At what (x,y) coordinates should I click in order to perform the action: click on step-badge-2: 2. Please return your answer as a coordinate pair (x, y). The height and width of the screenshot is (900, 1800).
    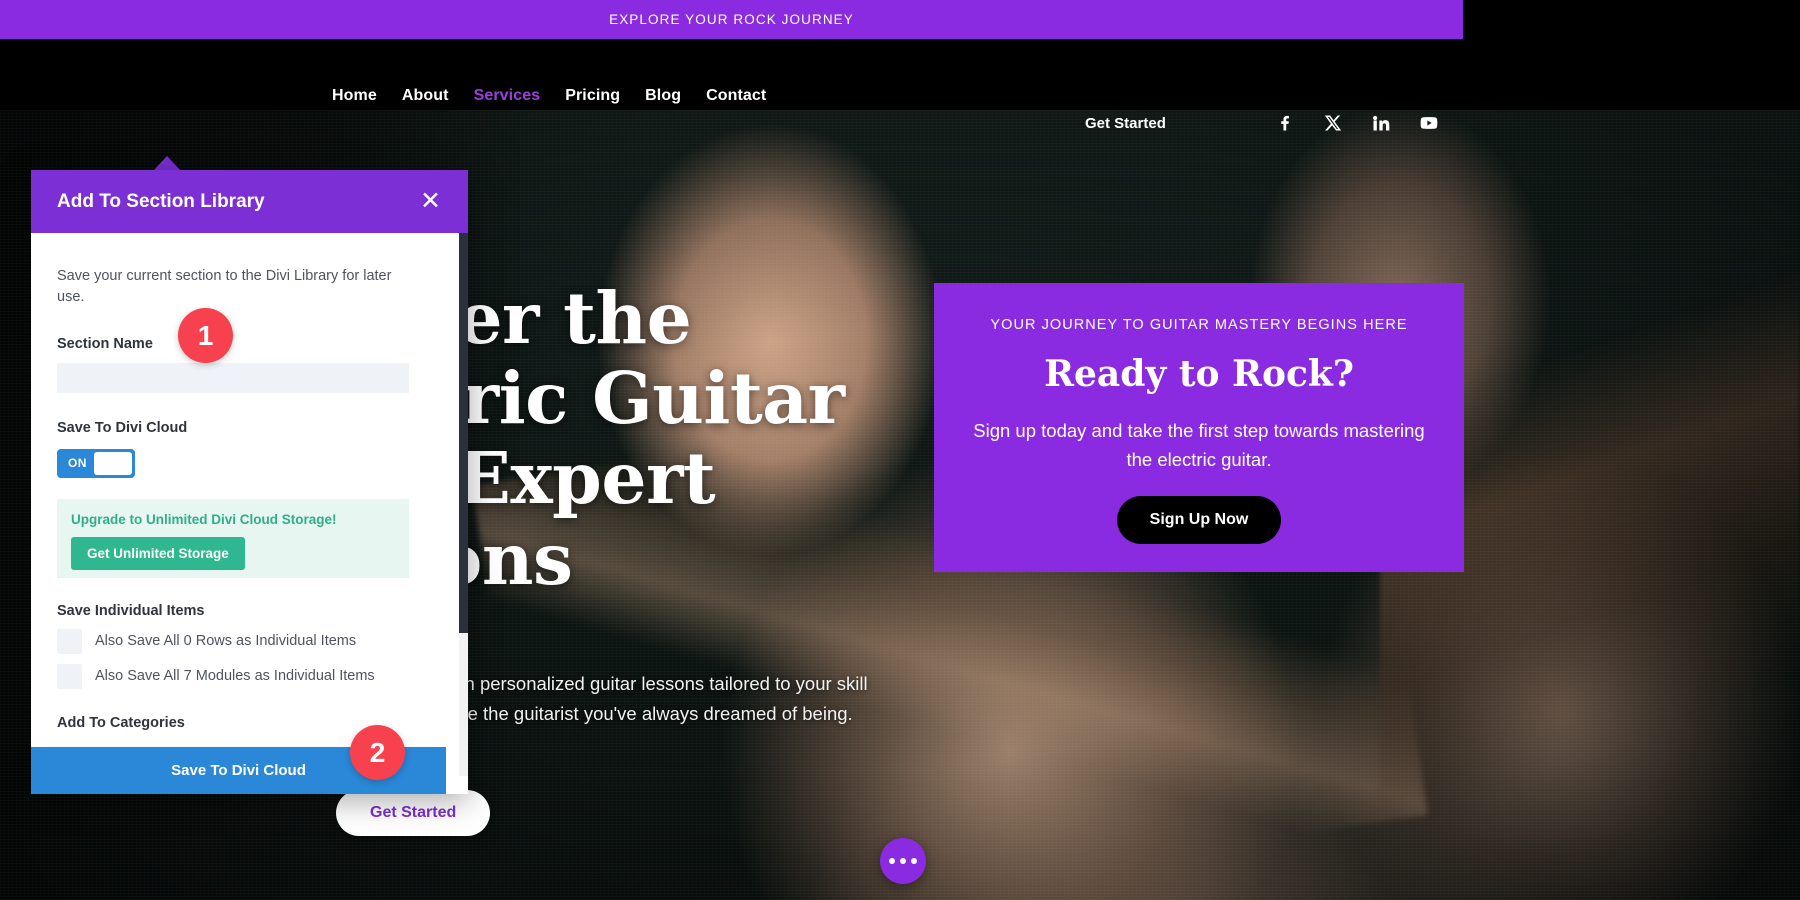
    Looking at the image, I should click on (377, 752).